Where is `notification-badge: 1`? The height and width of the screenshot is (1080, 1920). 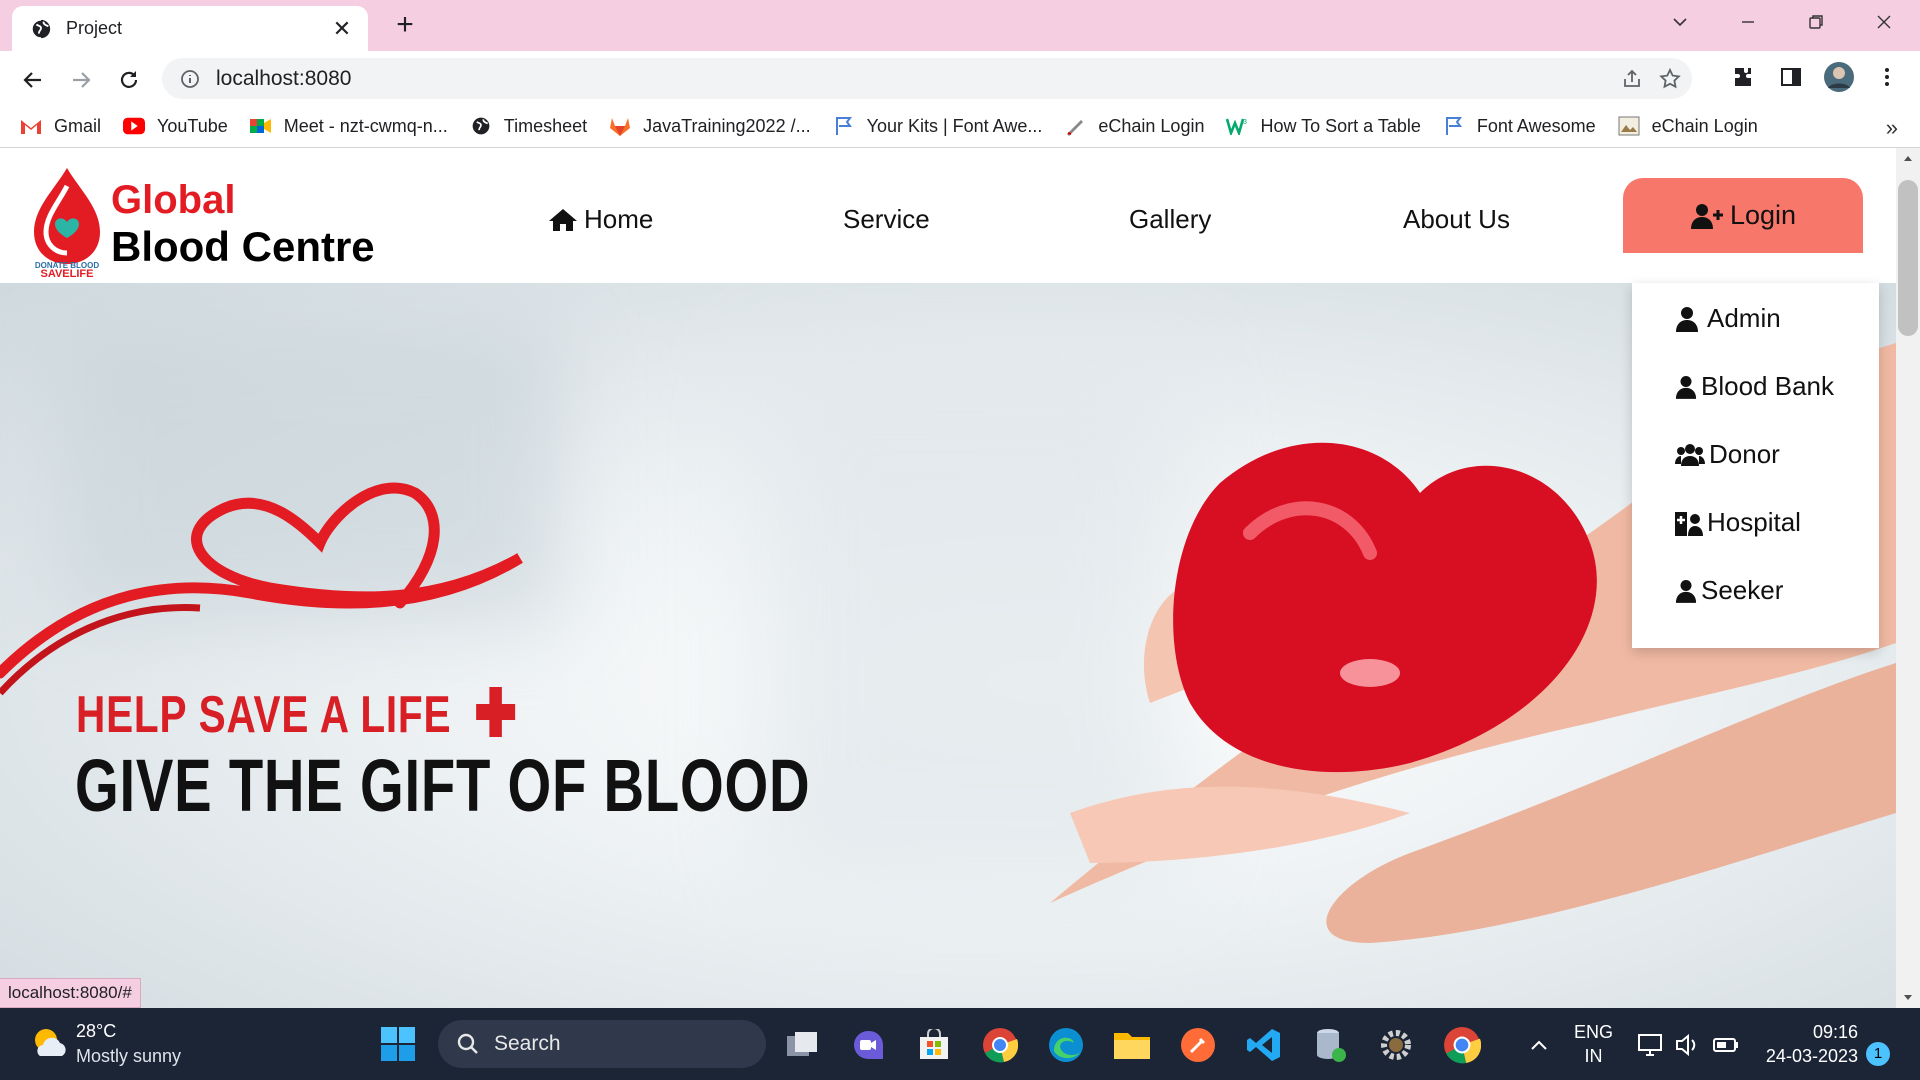 notification-badge: 1 is located at coordinates (1878, 1054).